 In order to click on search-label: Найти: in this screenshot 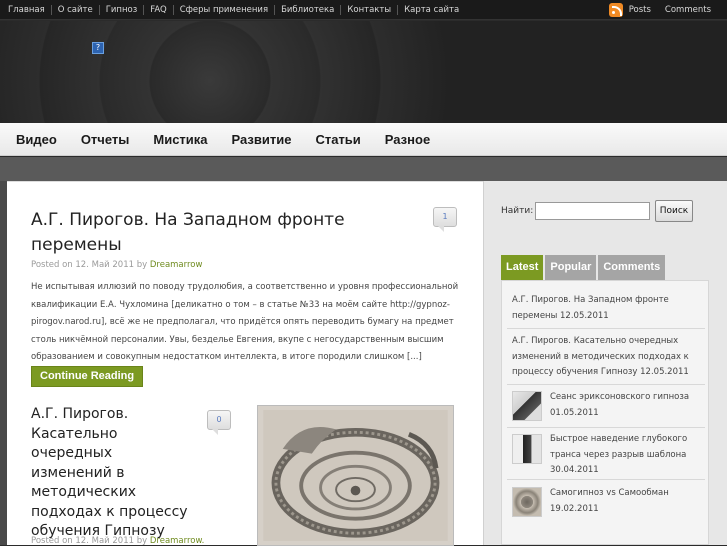, I will do `click(517, 211)`.